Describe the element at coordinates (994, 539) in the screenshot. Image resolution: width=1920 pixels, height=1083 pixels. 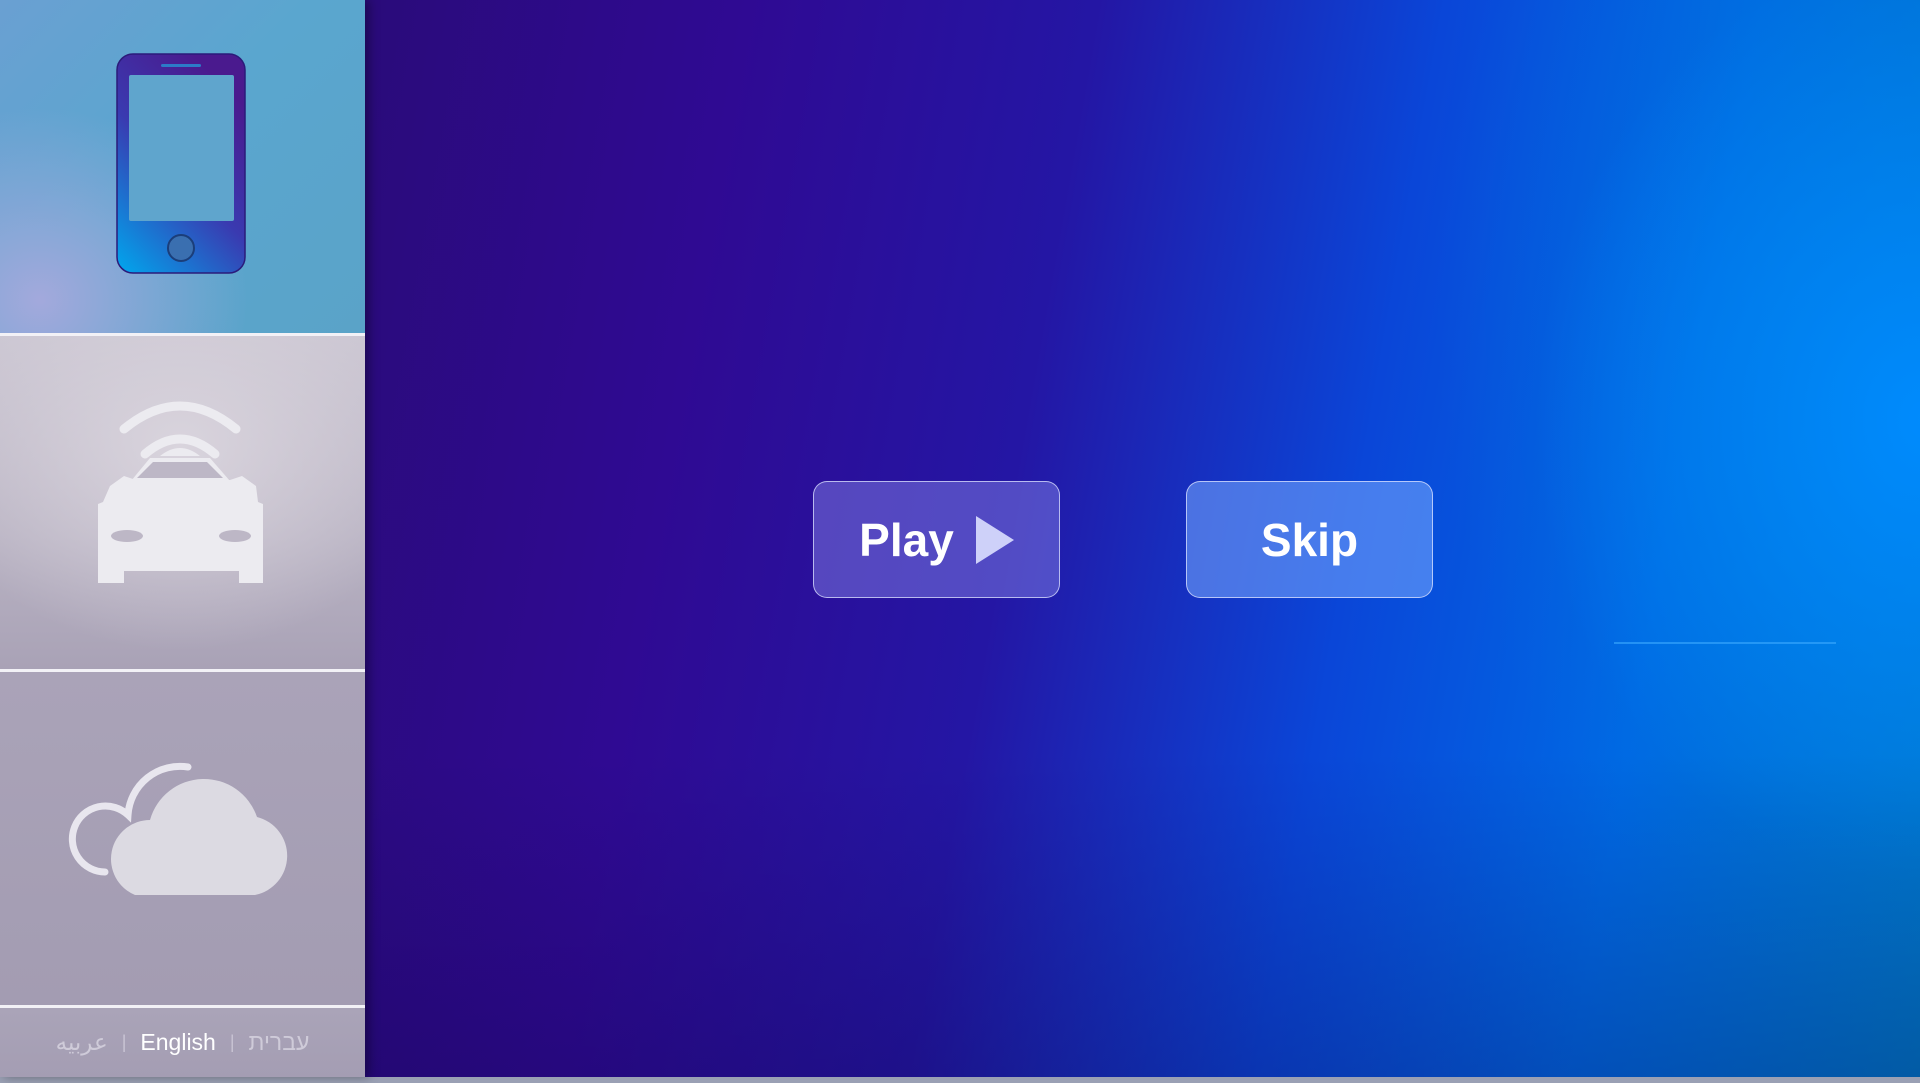
I see `play-icon` at that location.